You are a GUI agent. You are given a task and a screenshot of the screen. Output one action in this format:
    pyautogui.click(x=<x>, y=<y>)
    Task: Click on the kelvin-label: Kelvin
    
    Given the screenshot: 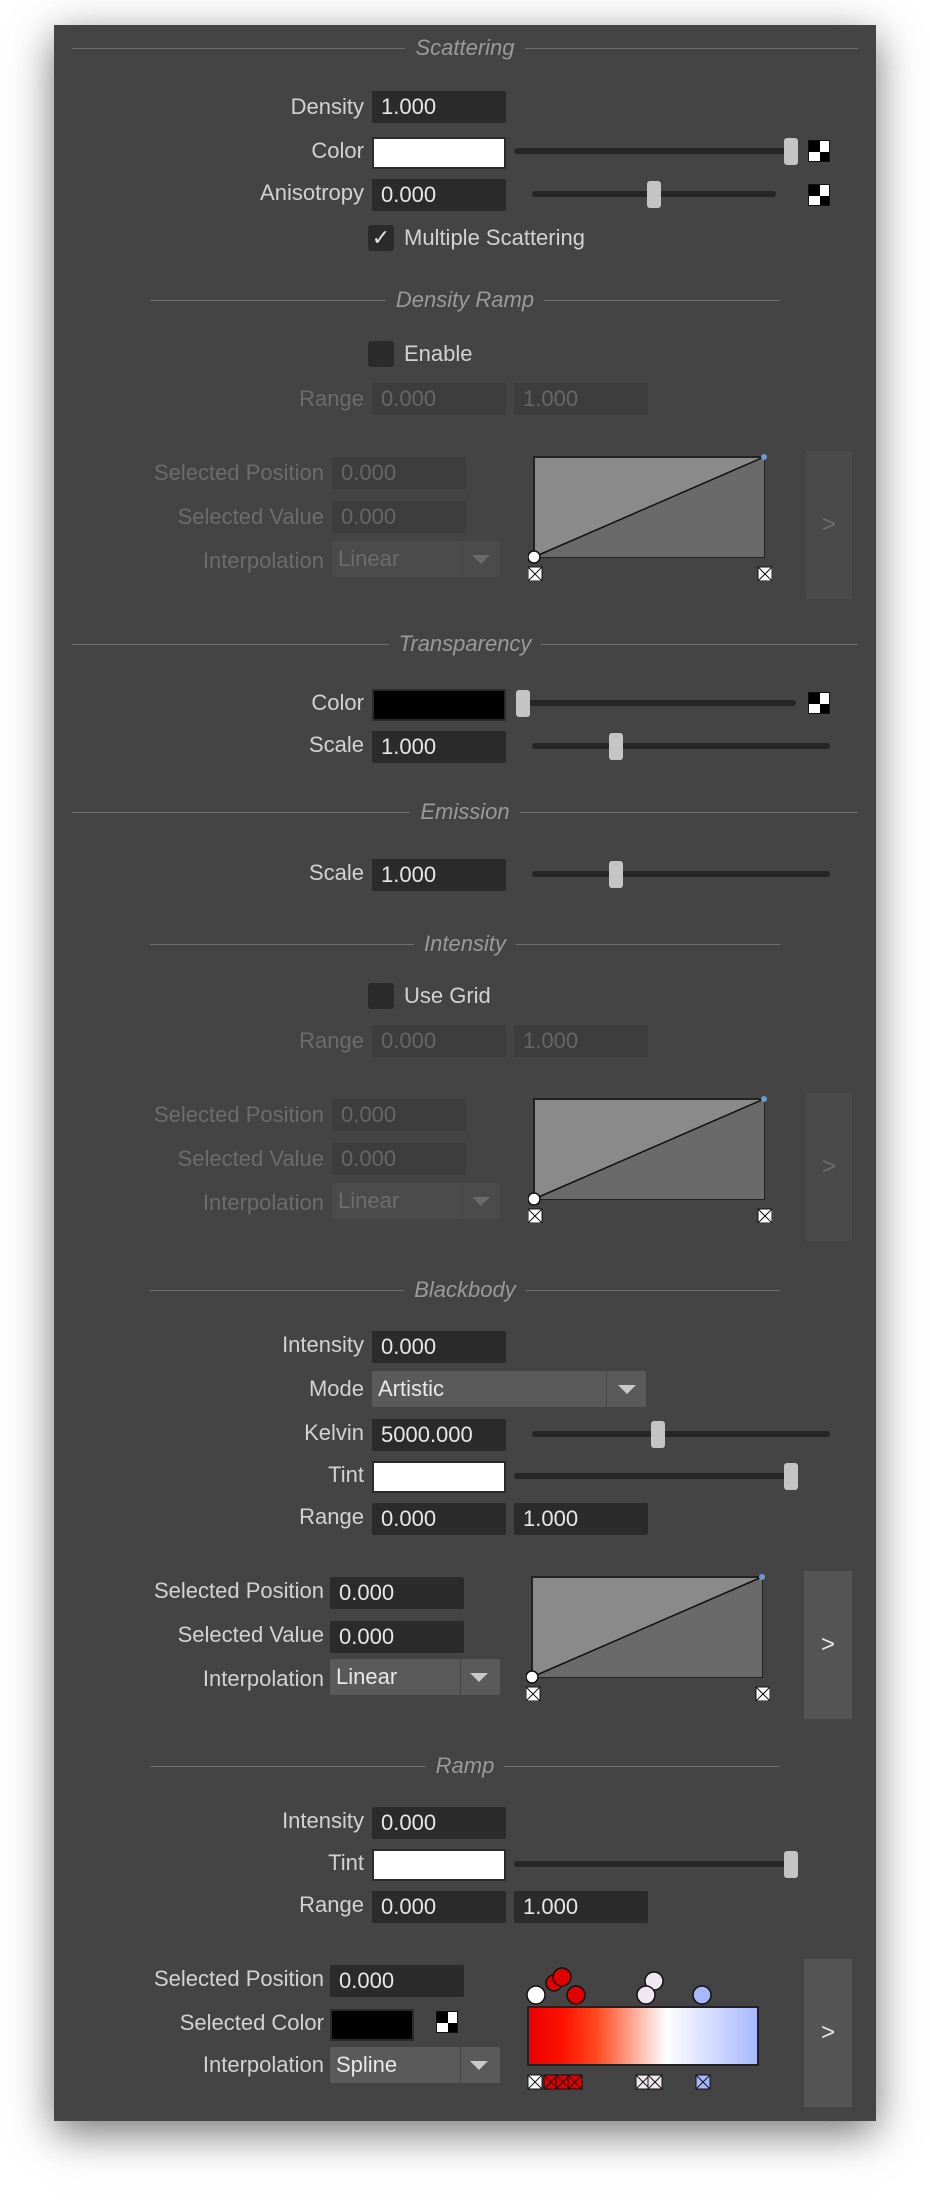 What is the action you would take?
    pyautogui.click(x=334, y=1432)
    